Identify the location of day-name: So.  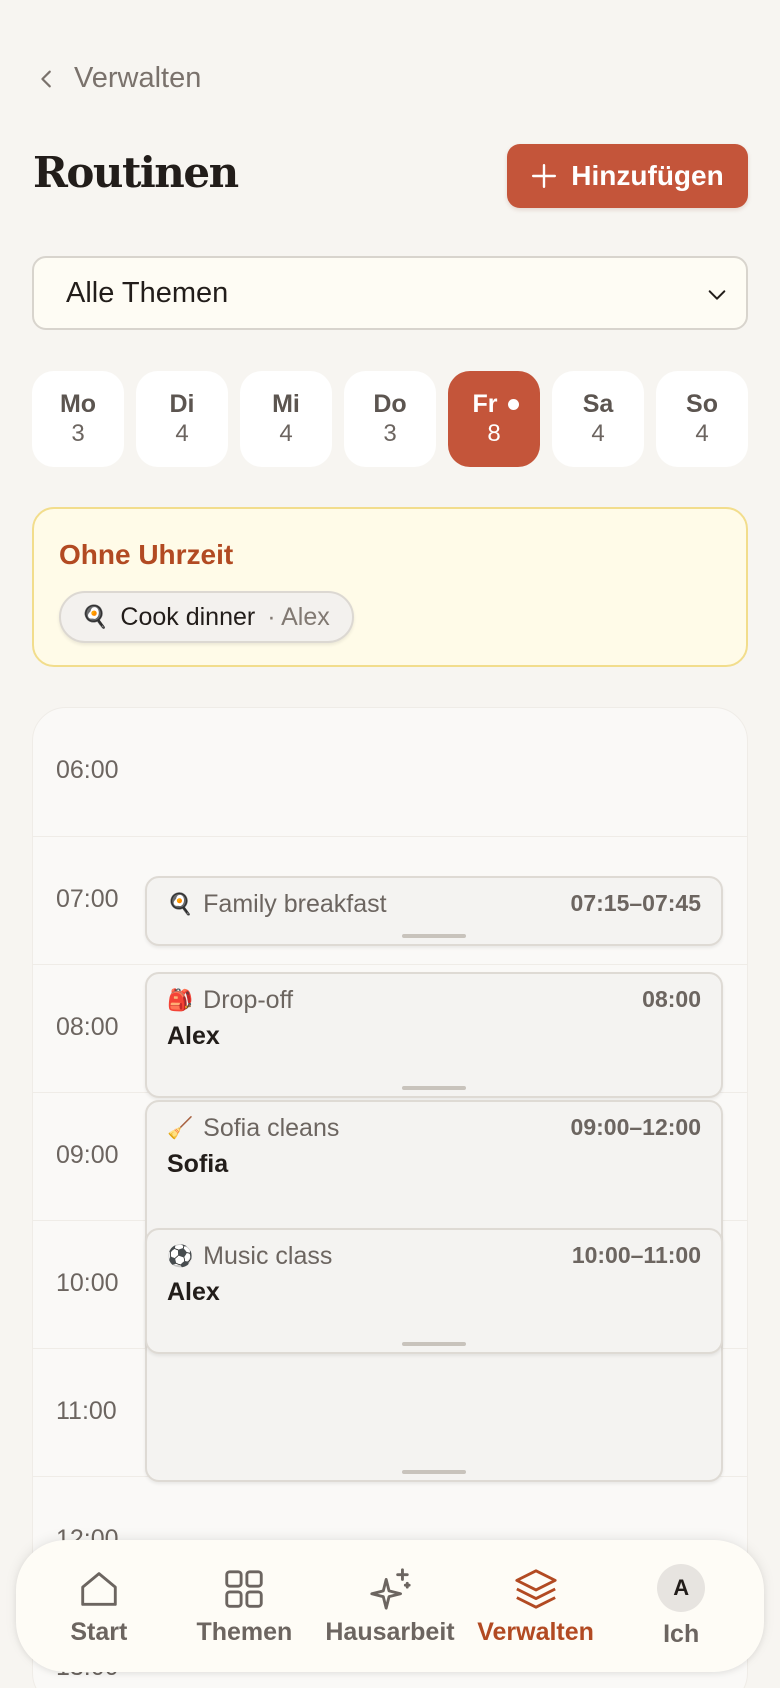
(702, 404).